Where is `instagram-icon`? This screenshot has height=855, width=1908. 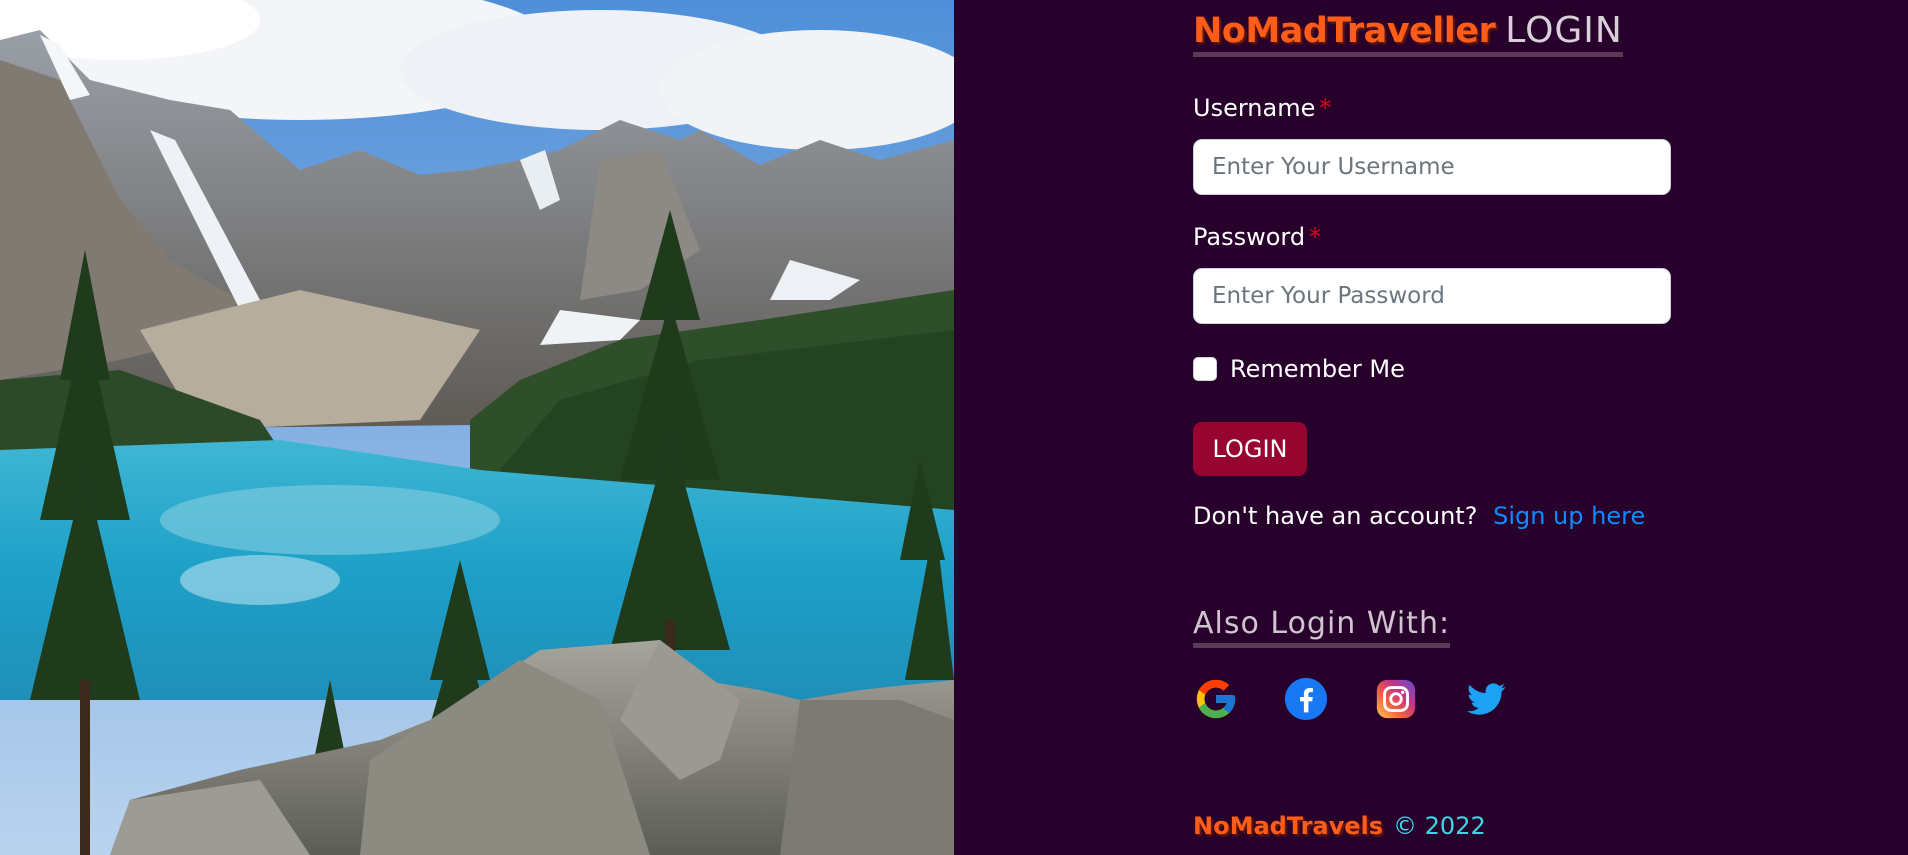 instagram-icon is located at coordinates (1396, 699).